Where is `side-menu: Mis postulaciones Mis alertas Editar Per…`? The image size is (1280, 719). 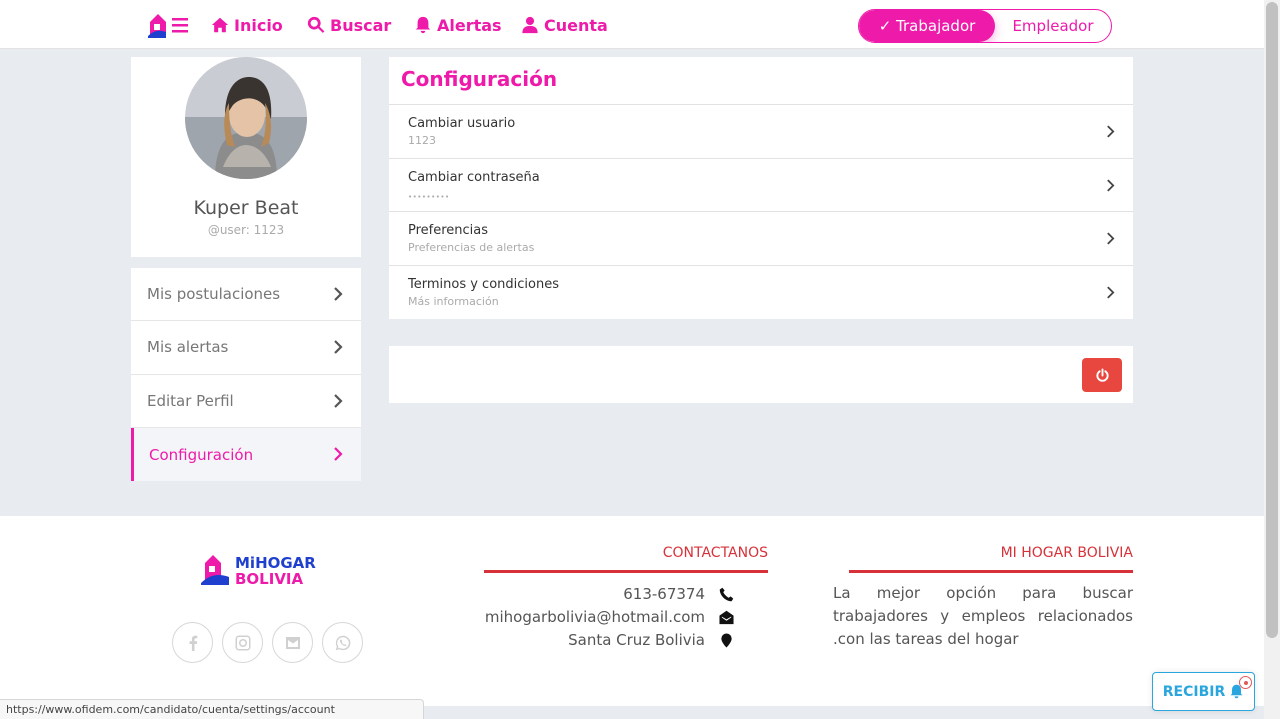
side-menu: Mis postulaciones Mis alertas Editar Per… is located at coordinates (246, 375).